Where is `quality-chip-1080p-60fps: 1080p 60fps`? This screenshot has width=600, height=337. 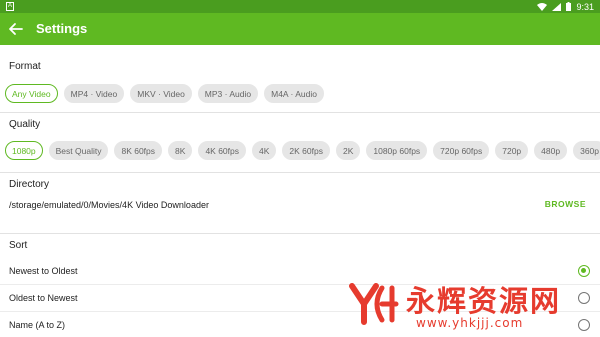
quality-chip-1080p-60fps: 1080p 60fps is located at coordinates (397, 150).